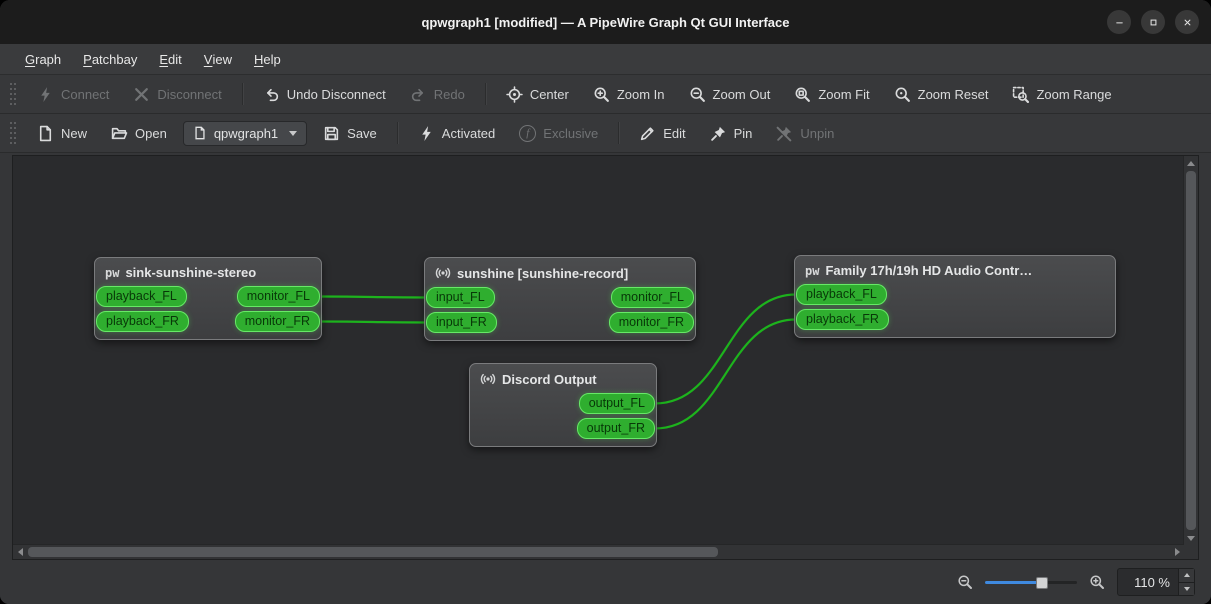  I want to click on unpin-icon, so click(784, 133).